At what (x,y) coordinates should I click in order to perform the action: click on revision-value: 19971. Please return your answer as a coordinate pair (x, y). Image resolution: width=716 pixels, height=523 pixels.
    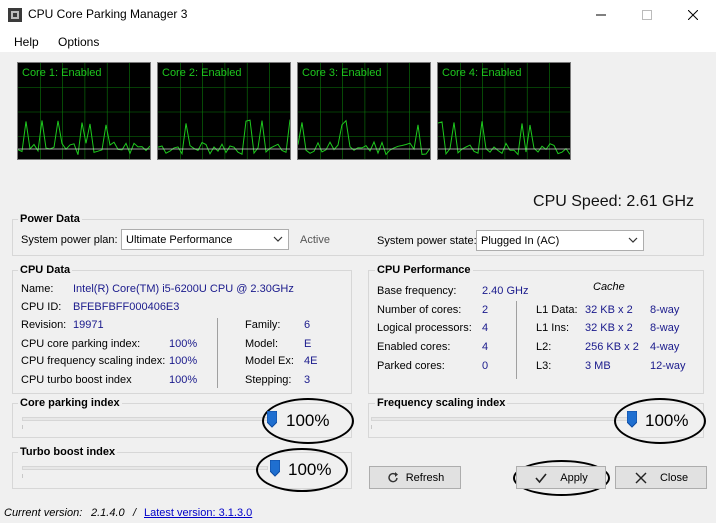
    Looking at the image, I should click on (88, 325).